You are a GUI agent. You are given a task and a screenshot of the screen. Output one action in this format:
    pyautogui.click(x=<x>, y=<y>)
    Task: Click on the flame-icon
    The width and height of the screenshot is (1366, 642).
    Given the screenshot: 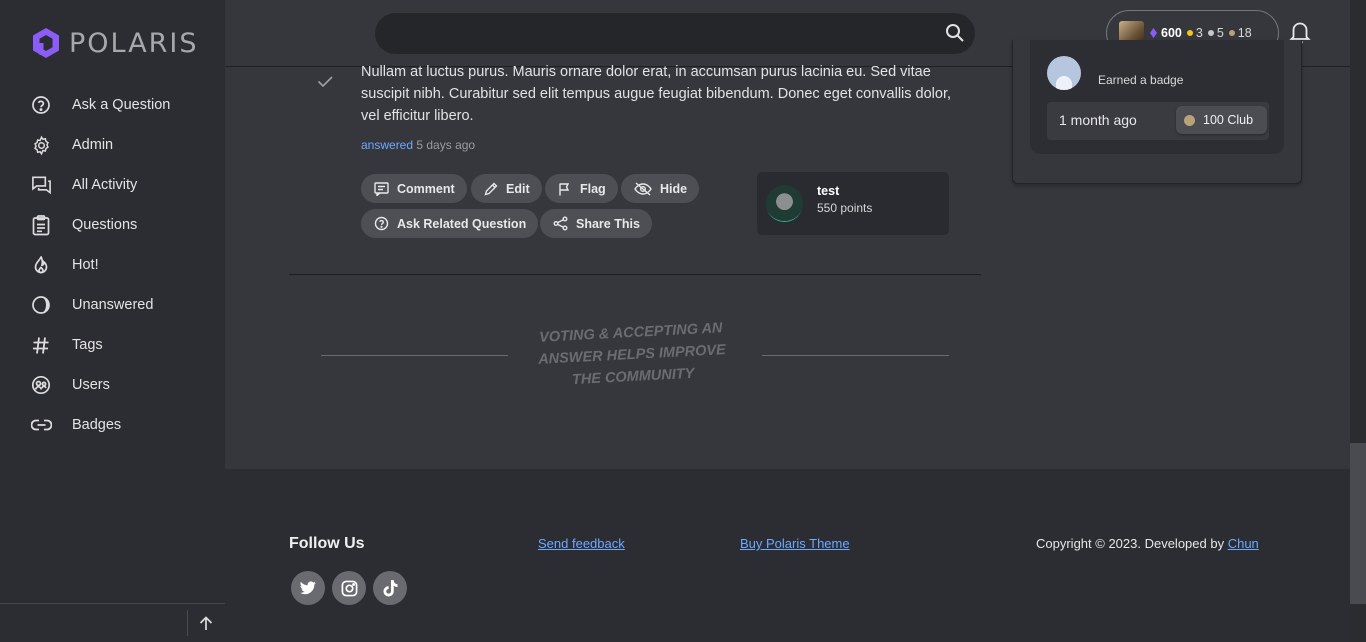 What is the action you would take?
    pyautogui.click(x=41, y=265)
    